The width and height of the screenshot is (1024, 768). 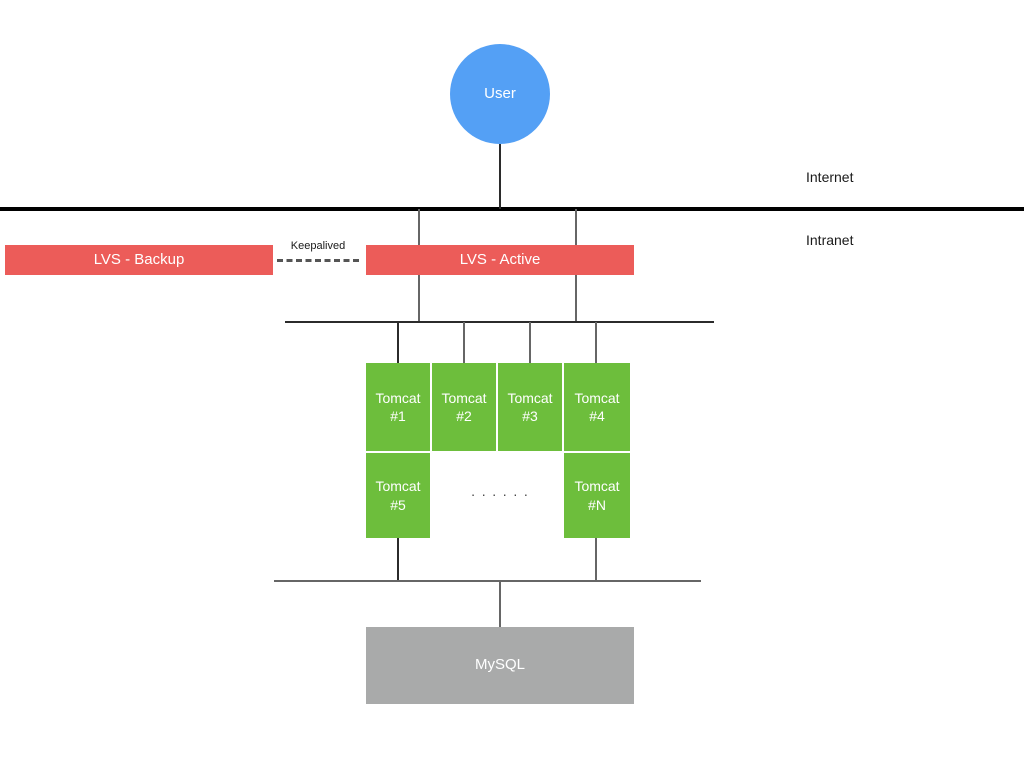 What do you see at coordinates (500, 665) in the screenshot?
I see `node-mysql: MySQL` at bounding box center [500, 665].